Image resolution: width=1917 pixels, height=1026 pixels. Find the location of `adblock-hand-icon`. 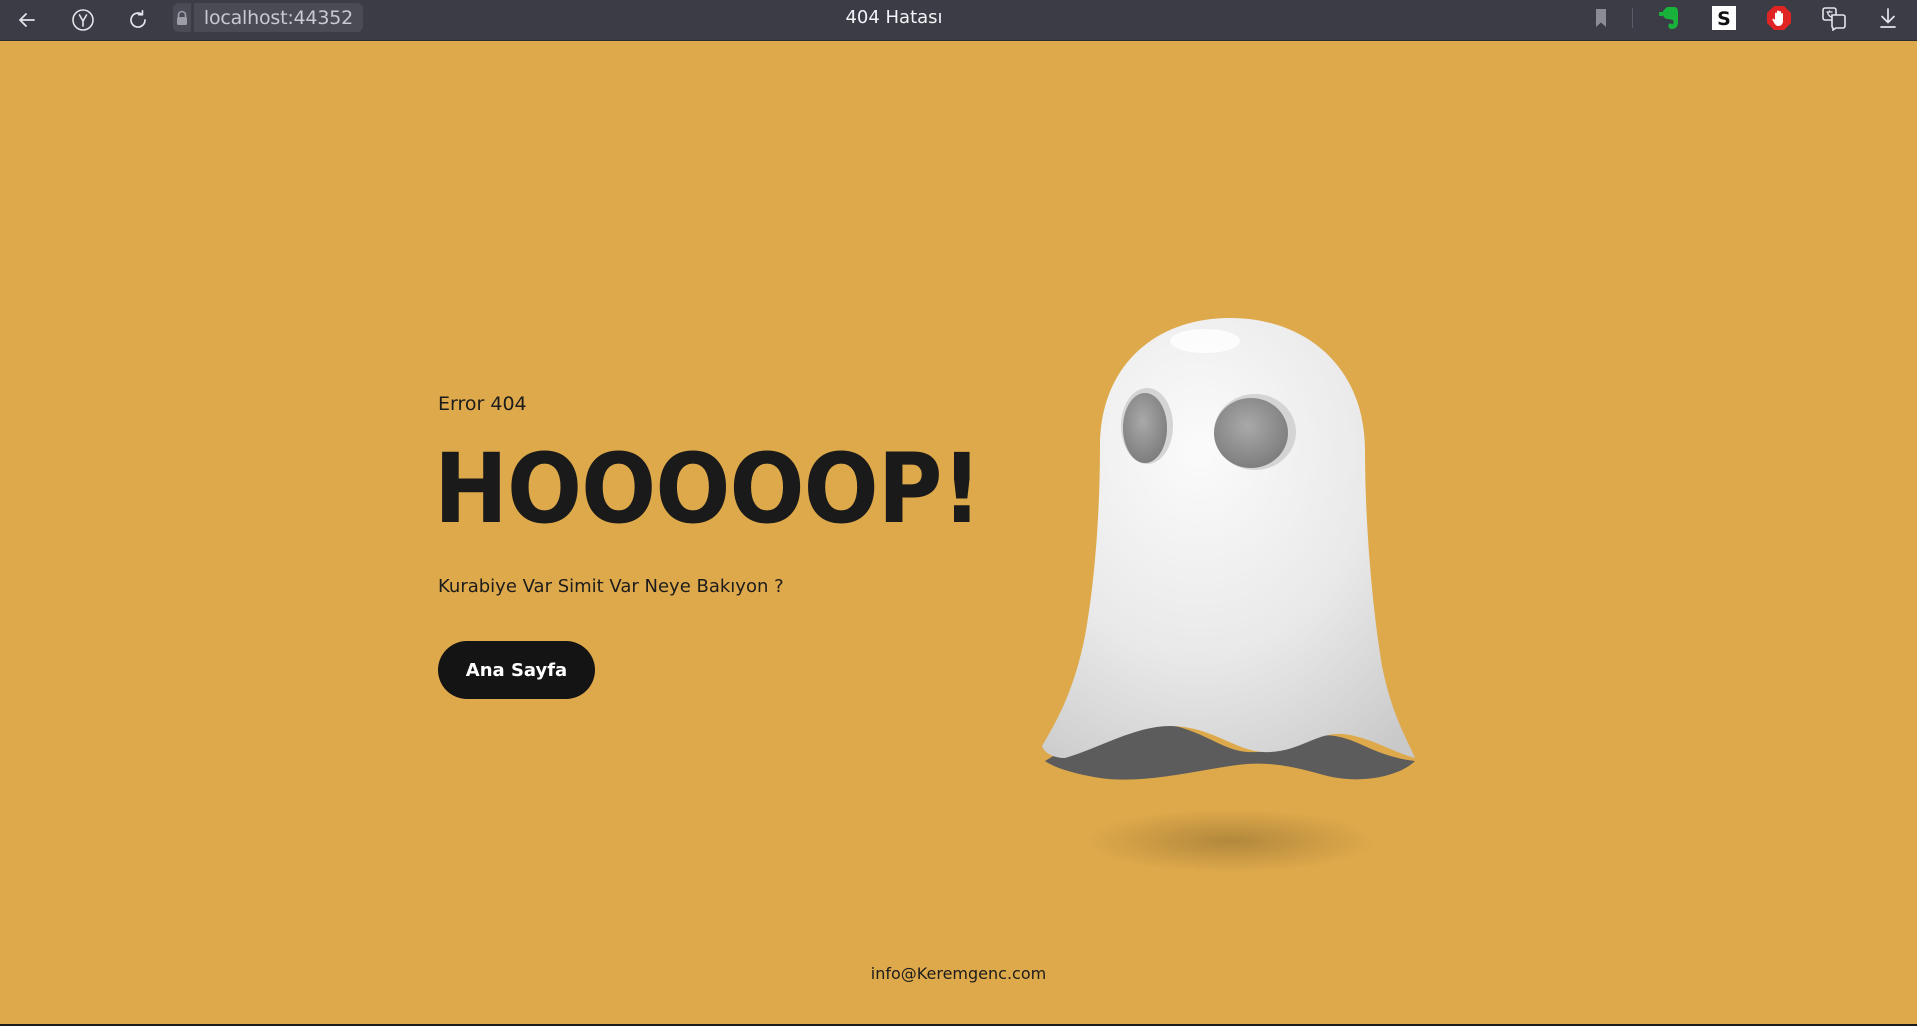

adblock-hand-icon is located at coordinates (1779, 18).